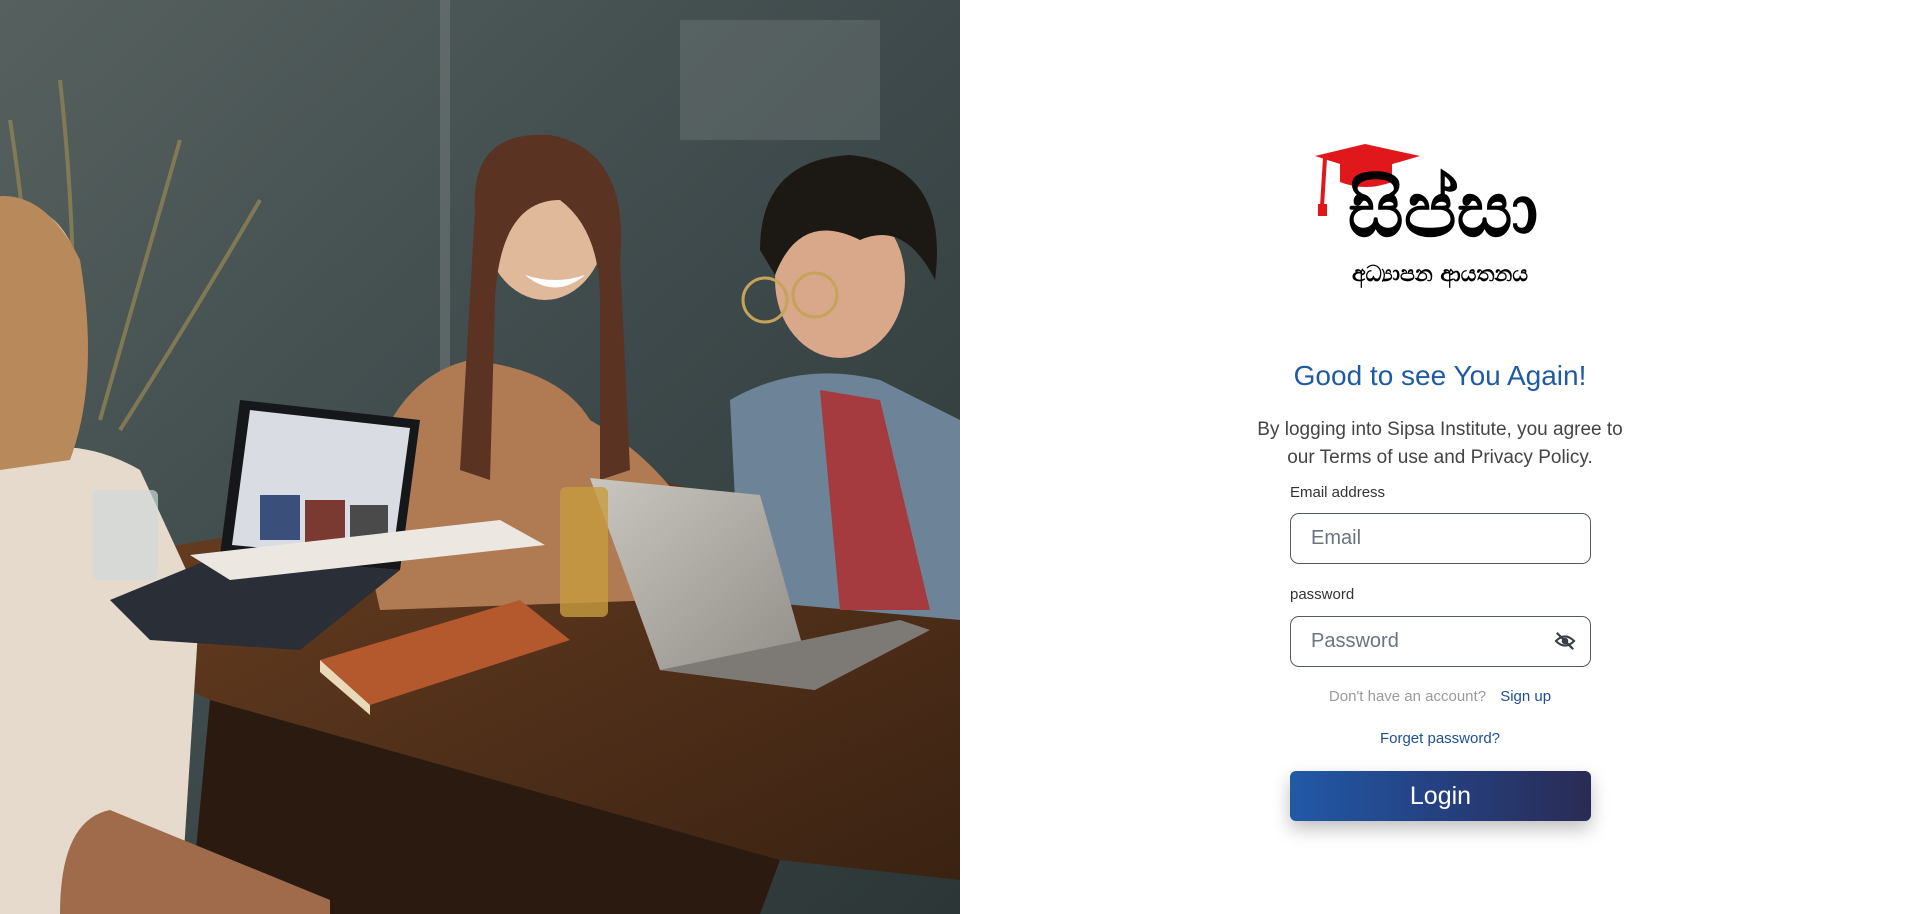  Describe the element at coordinates (1443, 210) in the screenshot. I see `logo-title: සිප්සා` at that location.